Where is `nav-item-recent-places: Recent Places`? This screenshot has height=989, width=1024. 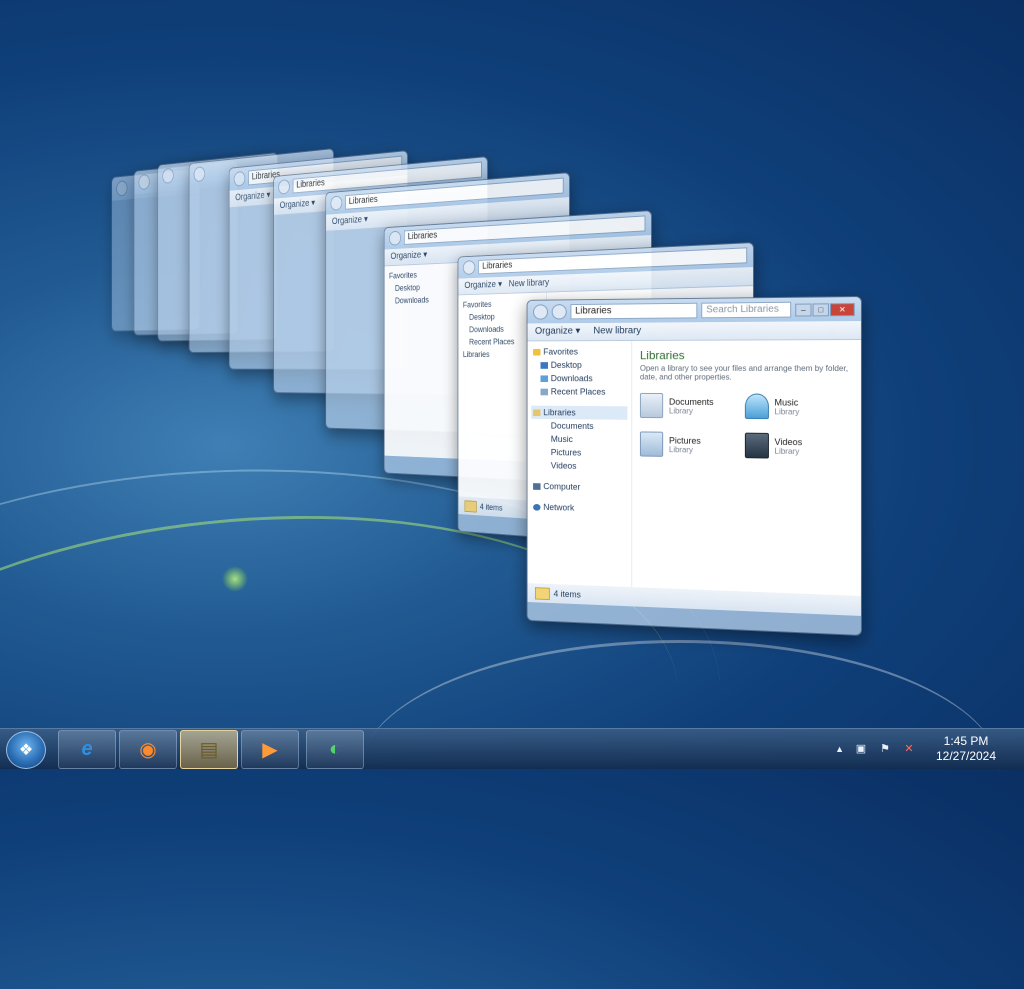 nav-item-recent-places: Recent Places is located at coordinates (579, 392).